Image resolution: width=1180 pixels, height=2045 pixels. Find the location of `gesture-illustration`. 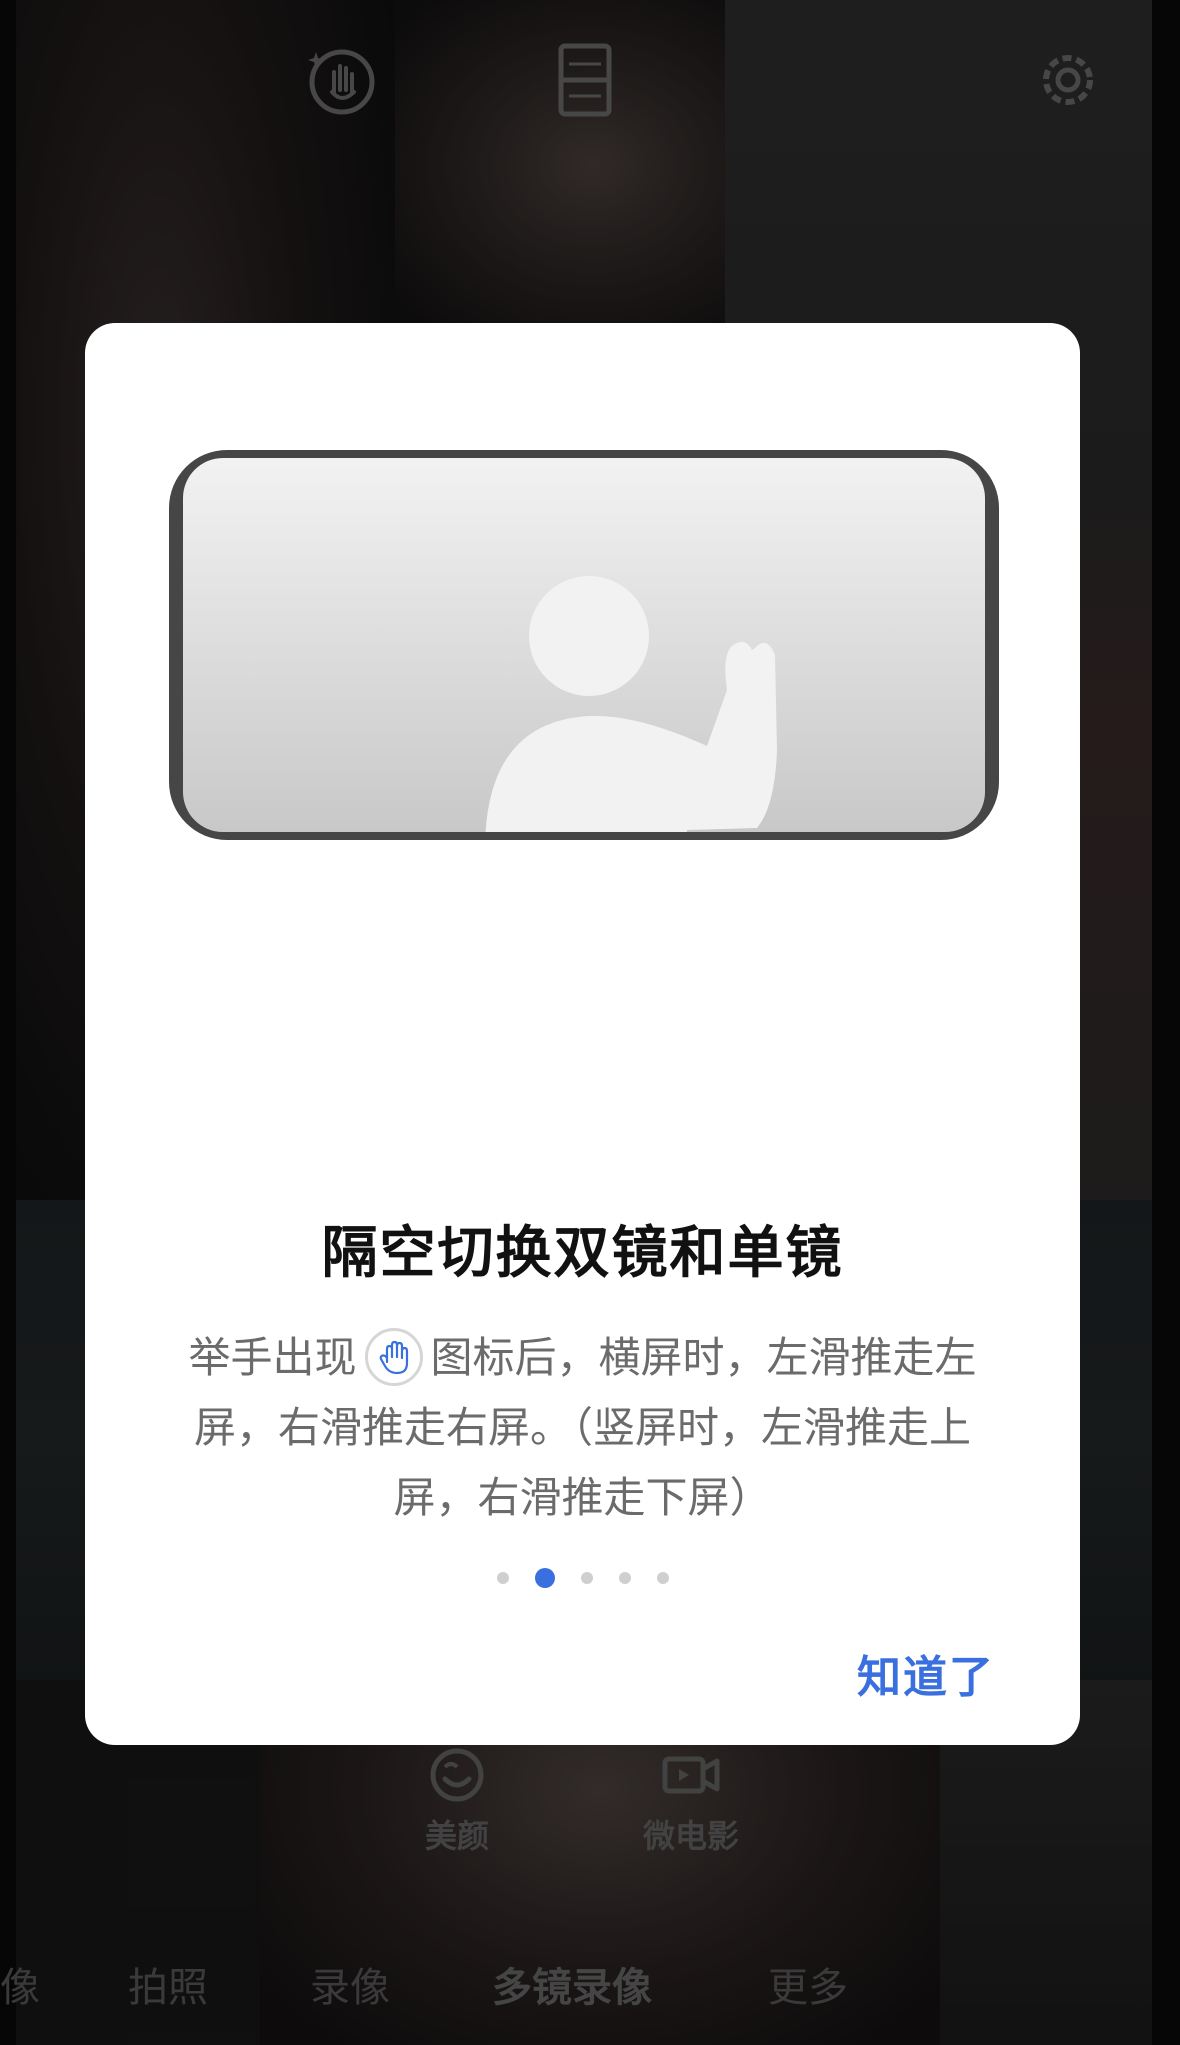

gesture-illustration is located at coordinates (584, 645).